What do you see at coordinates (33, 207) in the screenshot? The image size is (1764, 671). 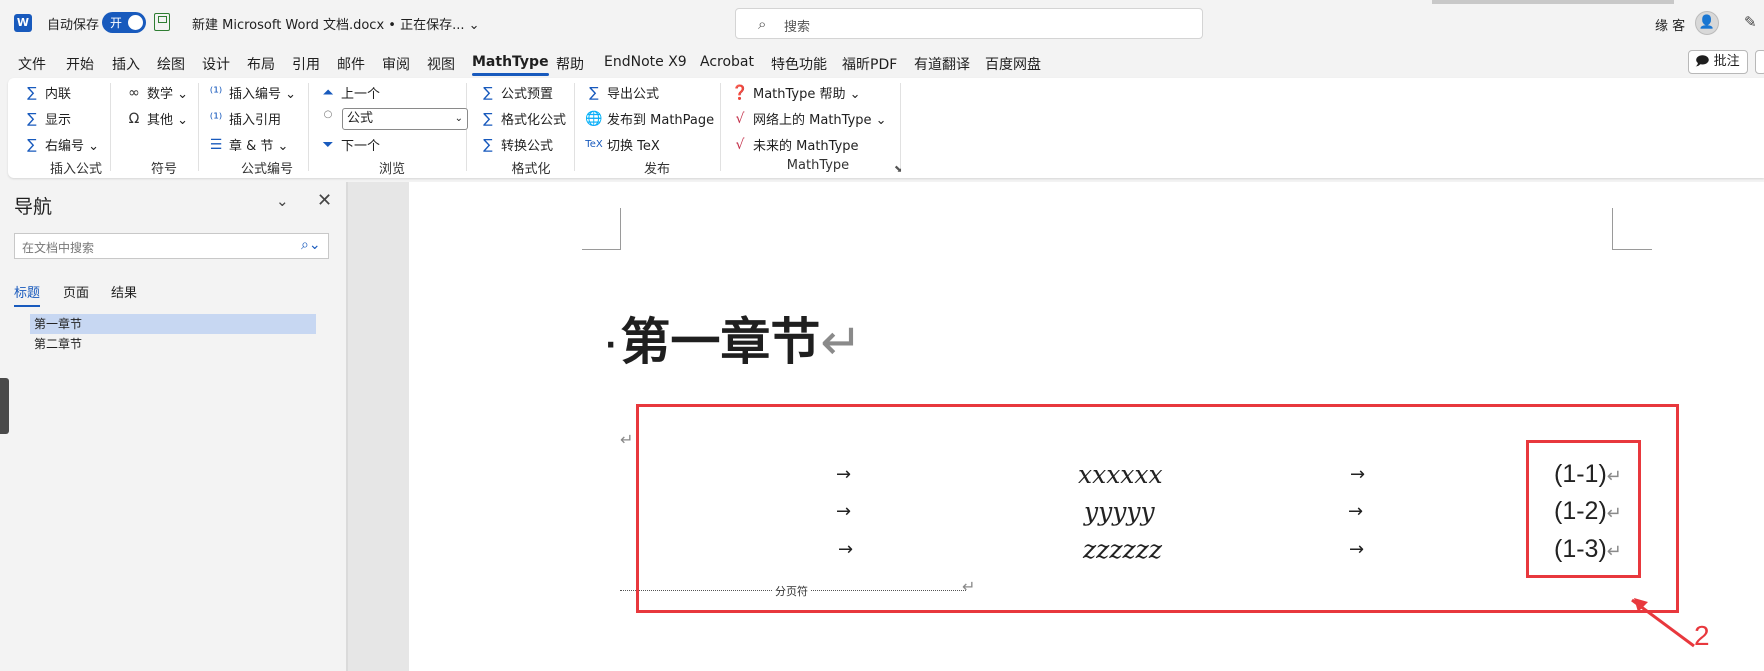 I see `nav-title: 导航` at bounding box center [33, 207].